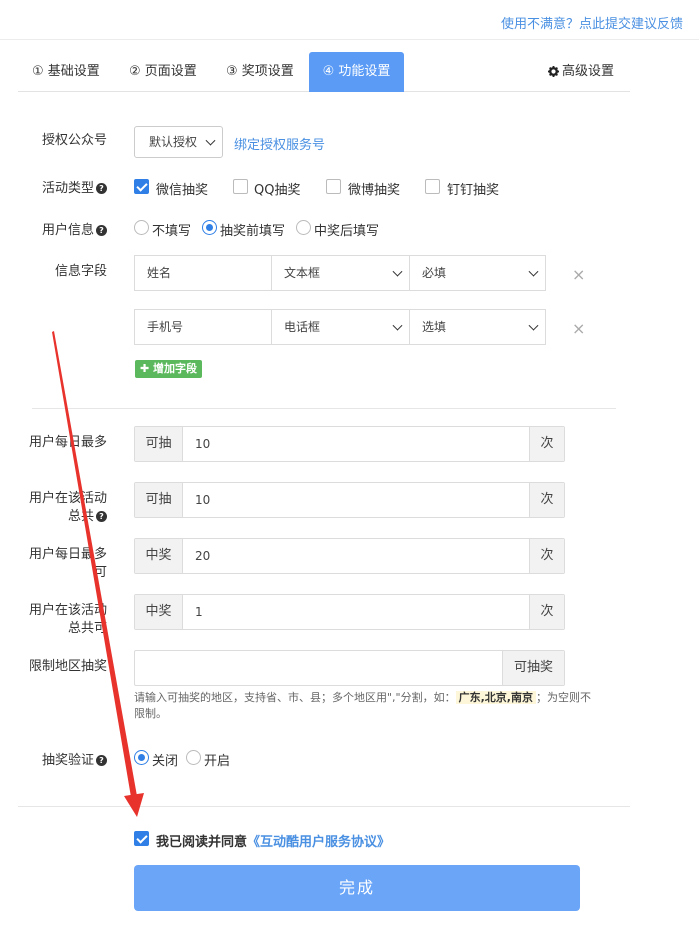 This screenshot has height=928, width=699. What do you see at coordinates (349, 556) in the screenshot?
I see `daily-win-limit-group: 中奖 20 次` at bounding box center [349, 556].